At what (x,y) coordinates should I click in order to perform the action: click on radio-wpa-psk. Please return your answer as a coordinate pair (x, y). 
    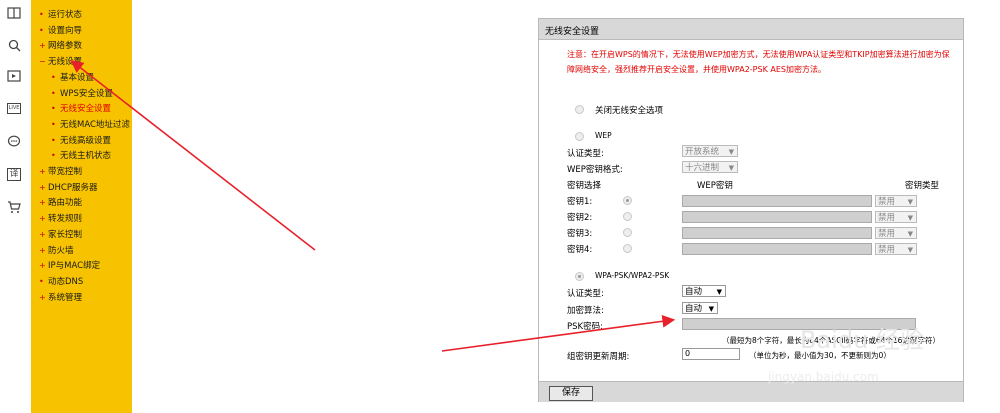
    Looking at the image, I should click on (579, 276).